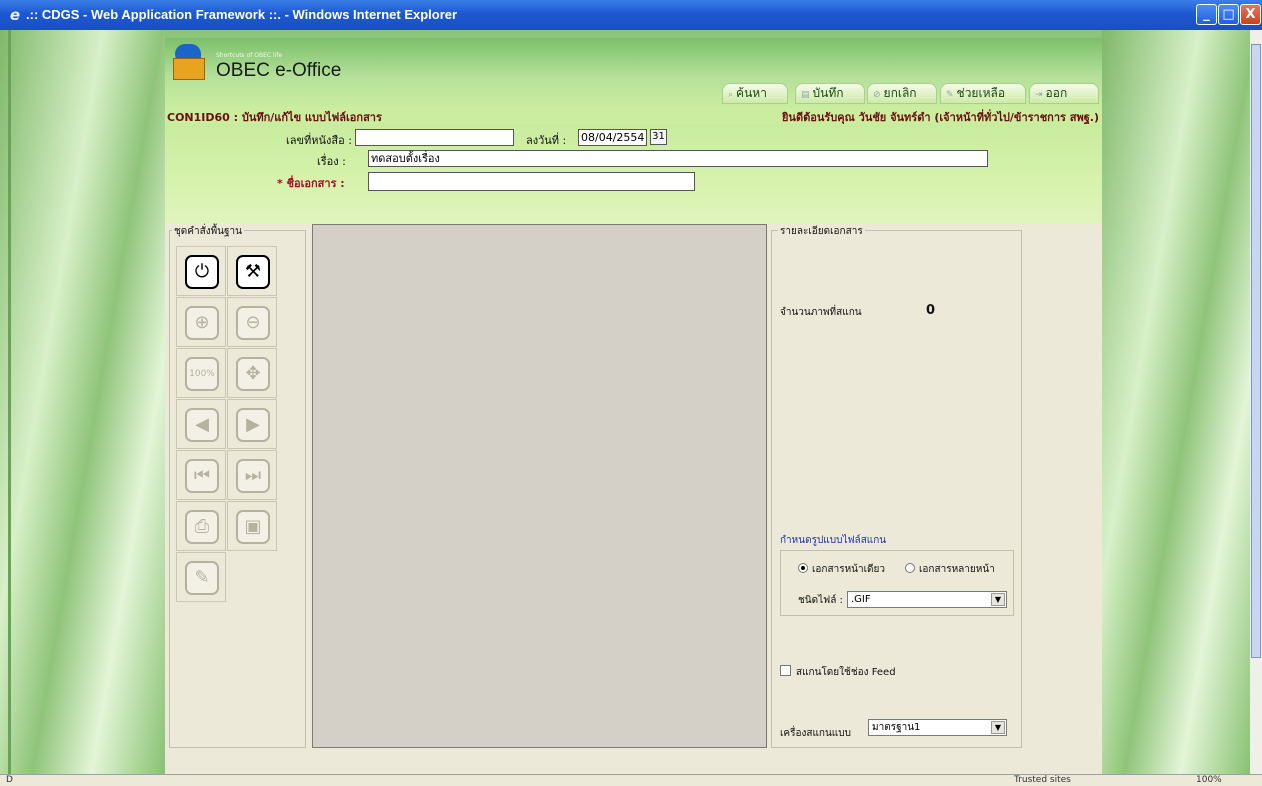 The width and height of the screenshot is (1262, 786). Describe the element at coordinates (846, 672) in the screenshot. I see `feed-label: สแกนโดยใช้ช่อง Feed` at that location.